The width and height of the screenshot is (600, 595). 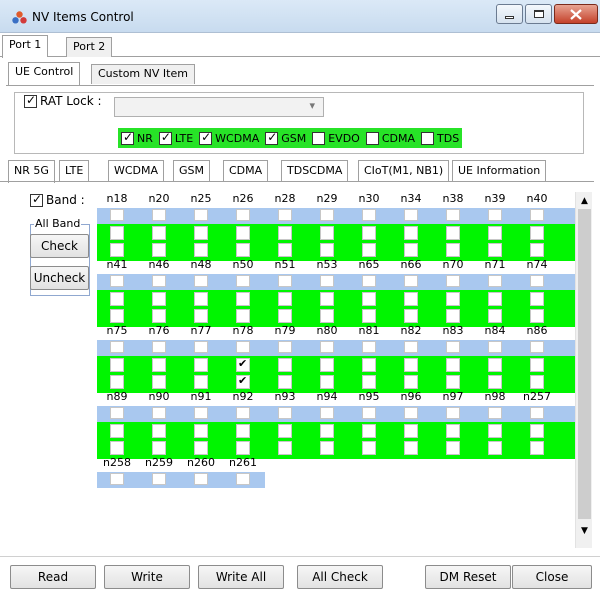 What do you see at coordinates (285, 347) in the screenshot?
I see `band-enable-checkbox-n79` at bounding box center [285, 347].